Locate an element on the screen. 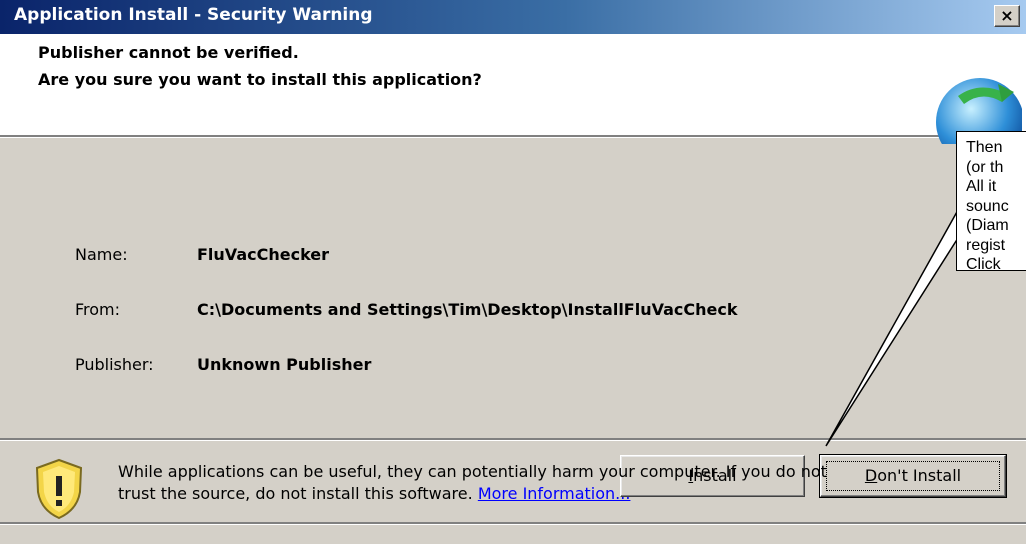 This screenshot has width=1026, height=544. header-line-1: Publisher cannot be verified. is located at coordinates (168, 52).